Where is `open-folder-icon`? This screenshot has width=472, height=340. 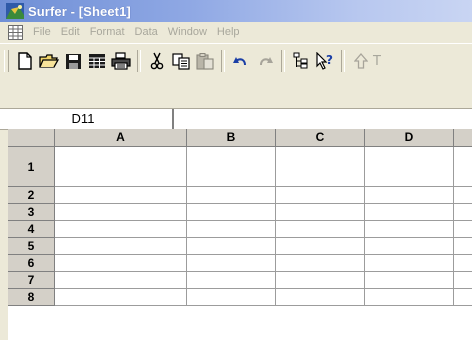 open-folder-icon is located at coordinates (49, 61).